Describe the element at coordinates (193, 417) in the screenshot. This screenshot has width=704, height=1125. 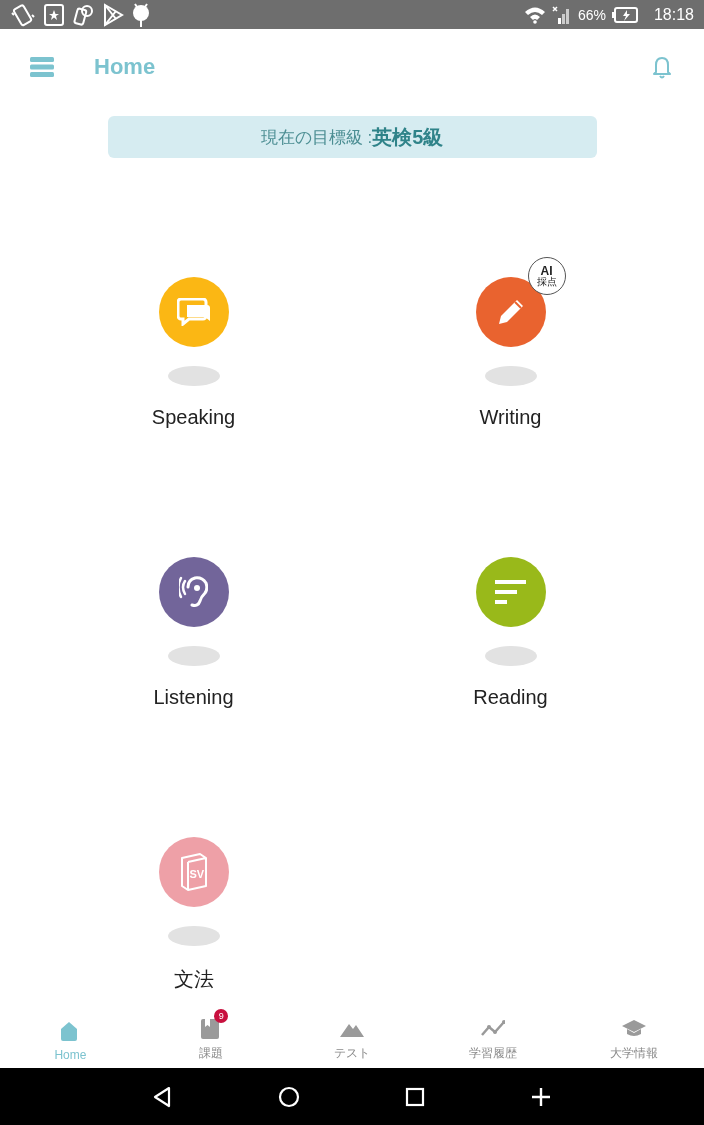
I see `skill-label: Speaking` at that location.